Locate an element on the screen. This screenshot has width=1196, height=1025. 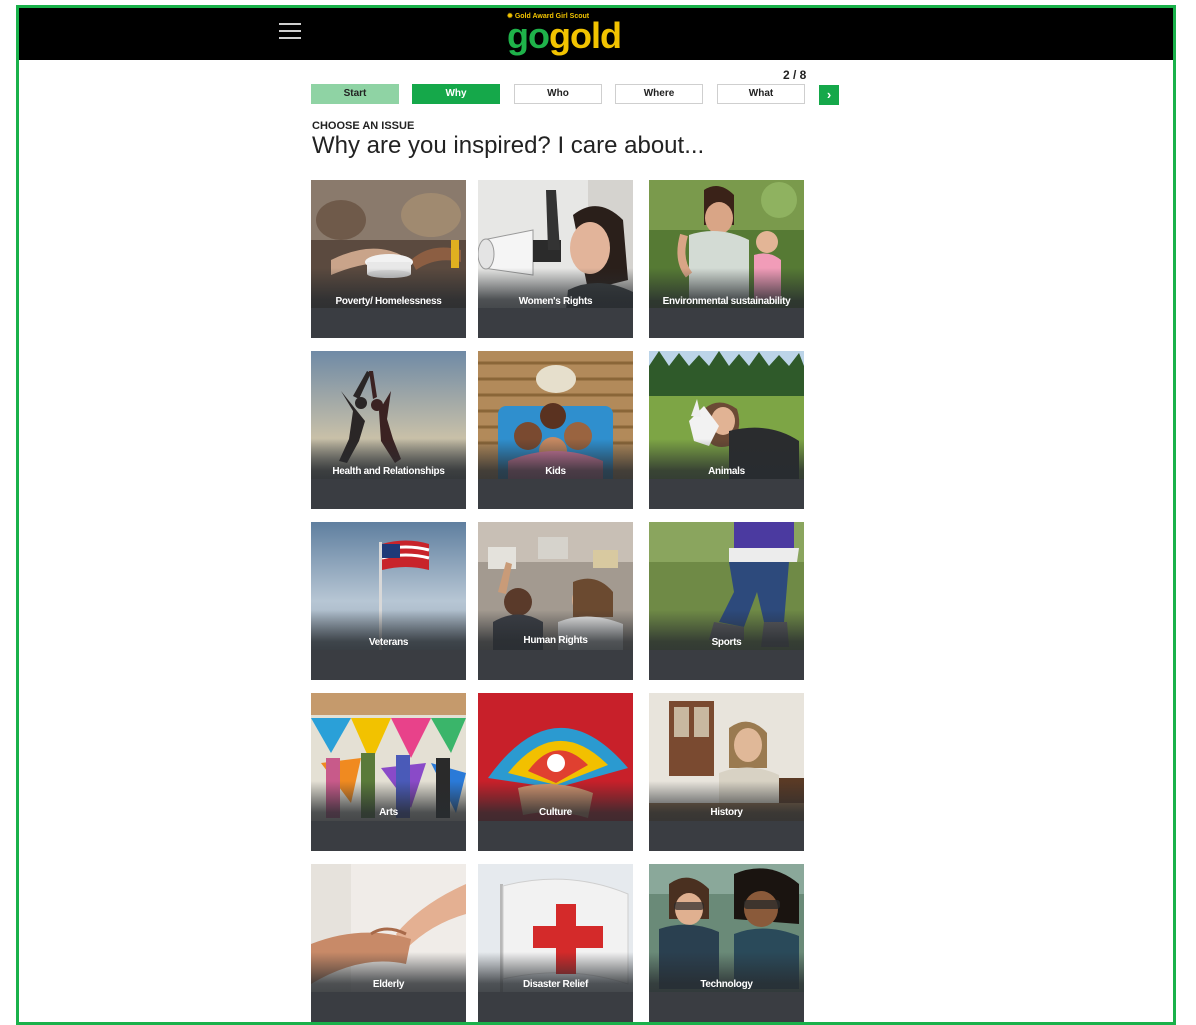
issue-tile-technology: Technology is located at coordinates (726, 943).